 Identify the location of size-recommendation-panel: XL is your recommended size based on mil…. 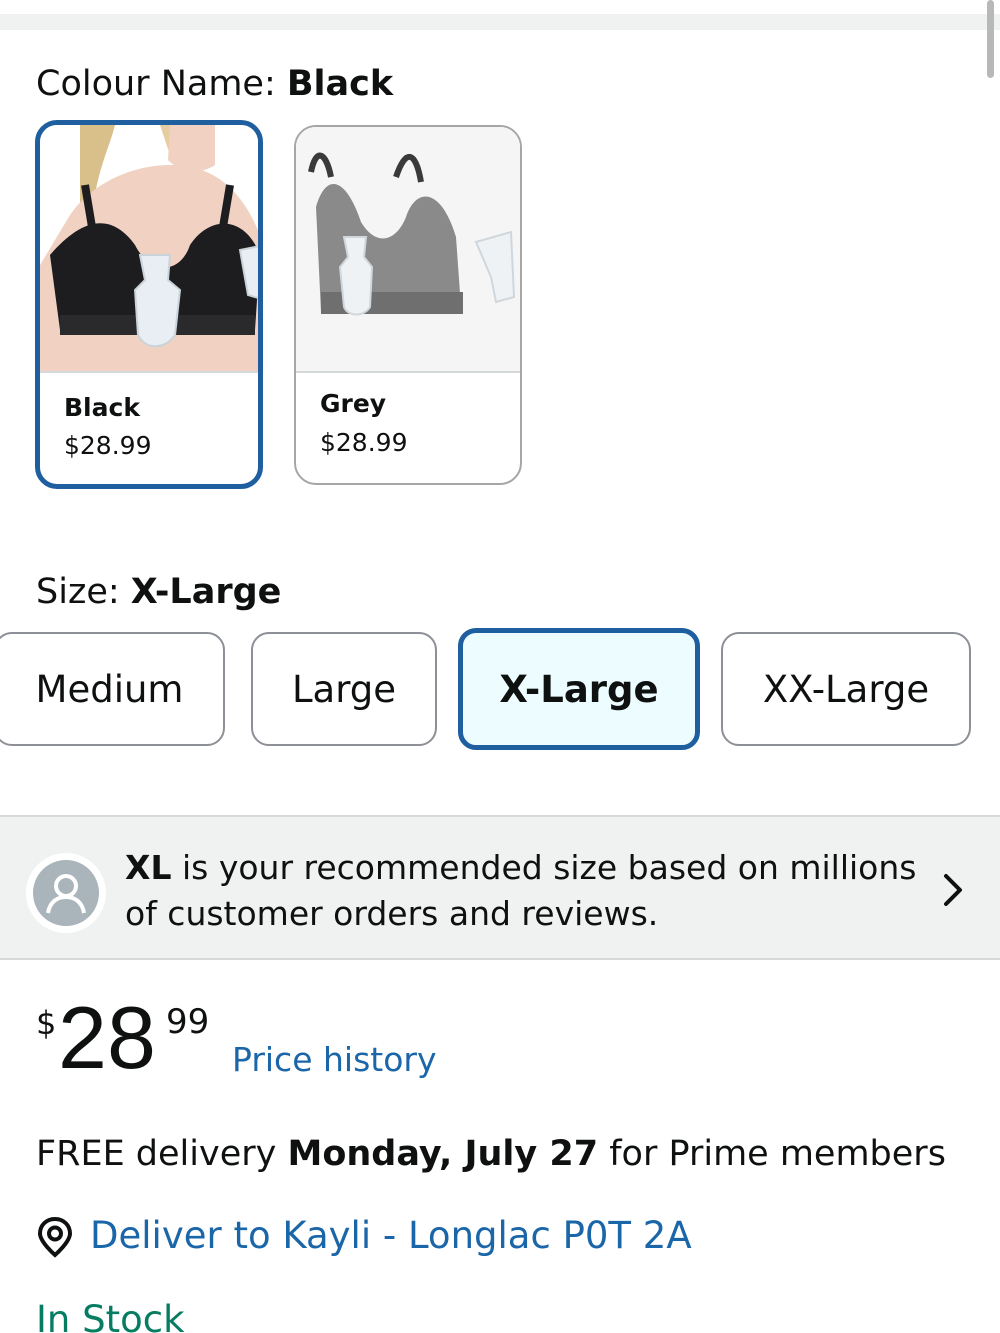
(500, 887).